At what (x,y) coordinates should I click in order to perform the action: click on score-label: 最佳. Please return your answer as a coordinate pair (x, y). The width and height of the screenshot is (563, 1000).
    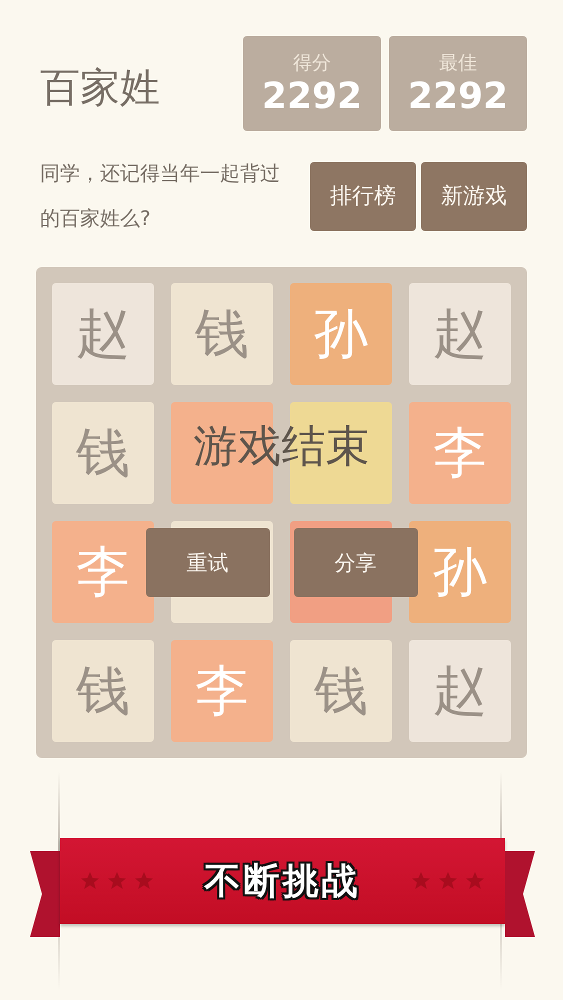
    Looking at the image, I should click on (458, 63).